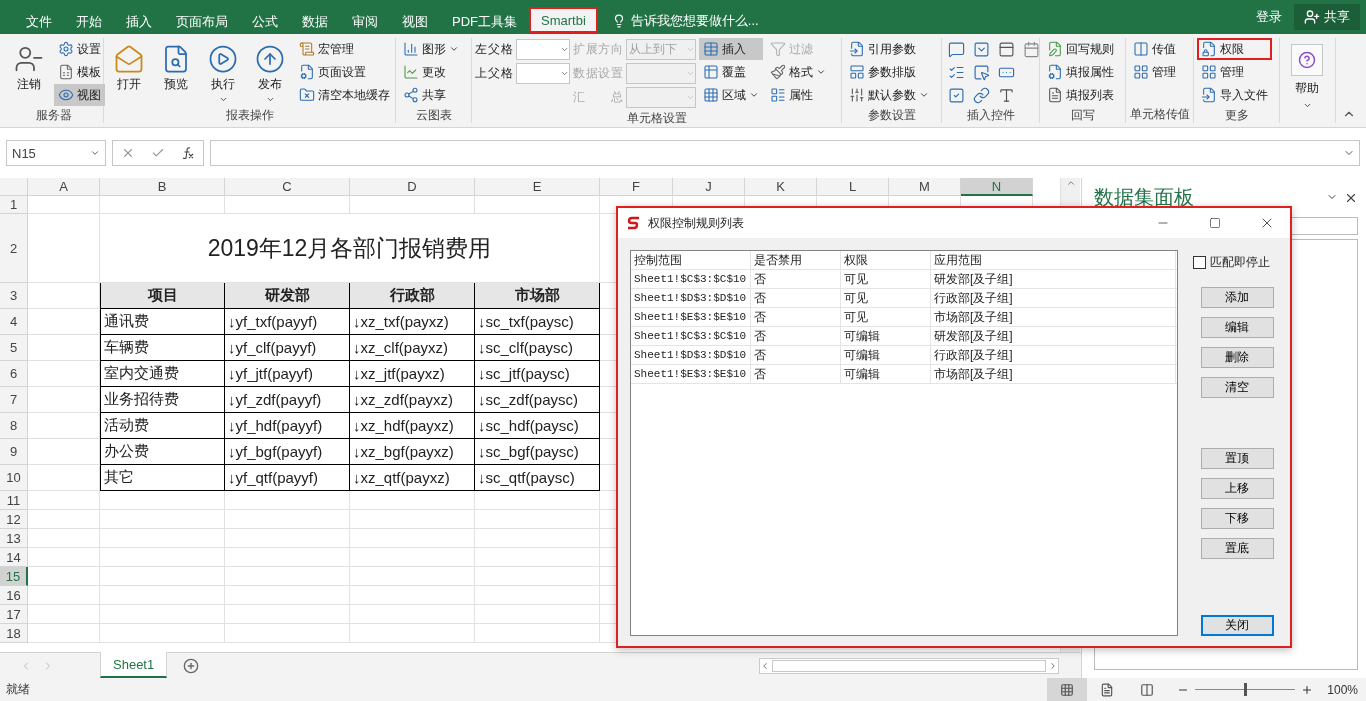 This screenshot has height=701, width=1366. Describe the element at coordinates (1053, 665) in the screenshot. I see `scroll-right-icon` at that location.